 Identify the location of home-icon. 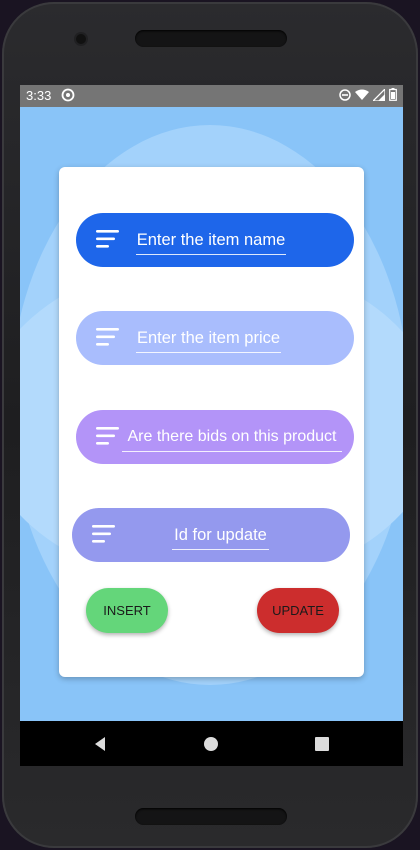
(211, 744).